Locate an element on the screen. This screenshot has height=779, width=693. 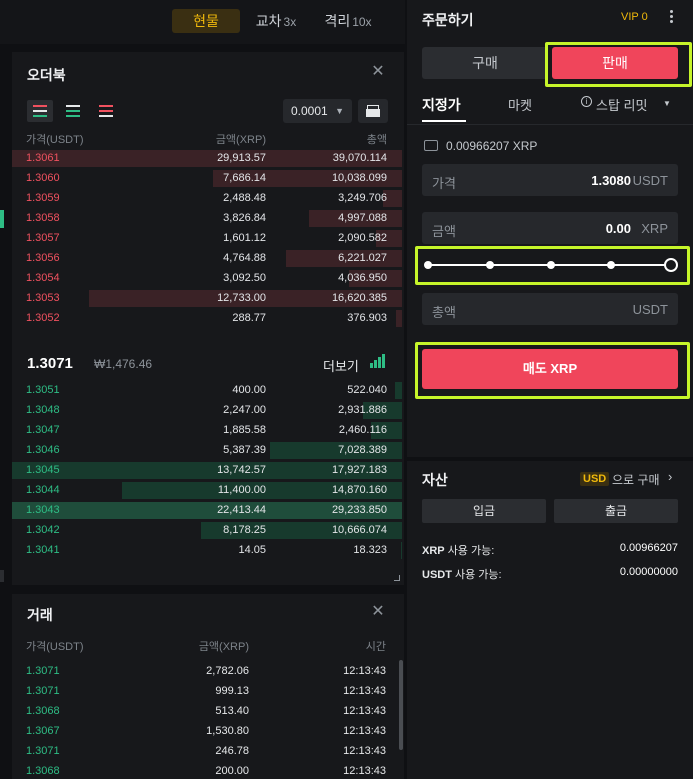
precision-select: 0.0001 ▼ is located at coordinates (317, 111).